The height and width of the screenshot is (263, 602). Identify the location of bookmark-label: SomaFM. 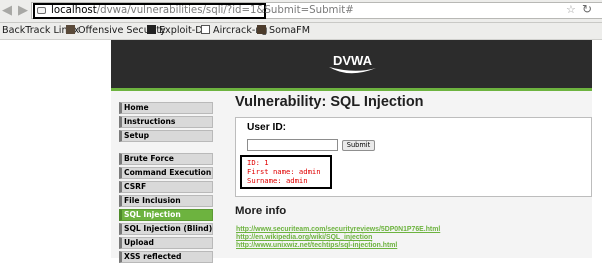
(289, 30).